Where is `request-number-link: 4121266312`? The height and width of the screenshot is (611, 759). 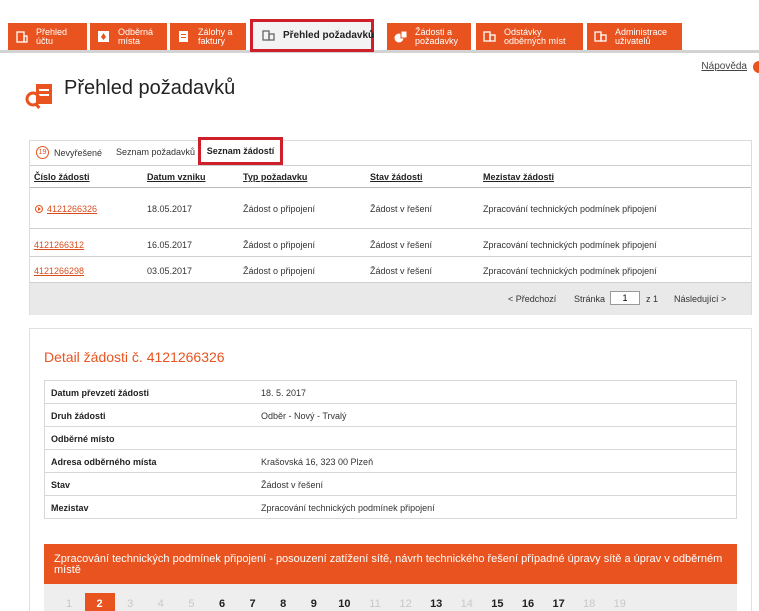
request-number-link: 4121266312 is located at coordinates (59, 245).